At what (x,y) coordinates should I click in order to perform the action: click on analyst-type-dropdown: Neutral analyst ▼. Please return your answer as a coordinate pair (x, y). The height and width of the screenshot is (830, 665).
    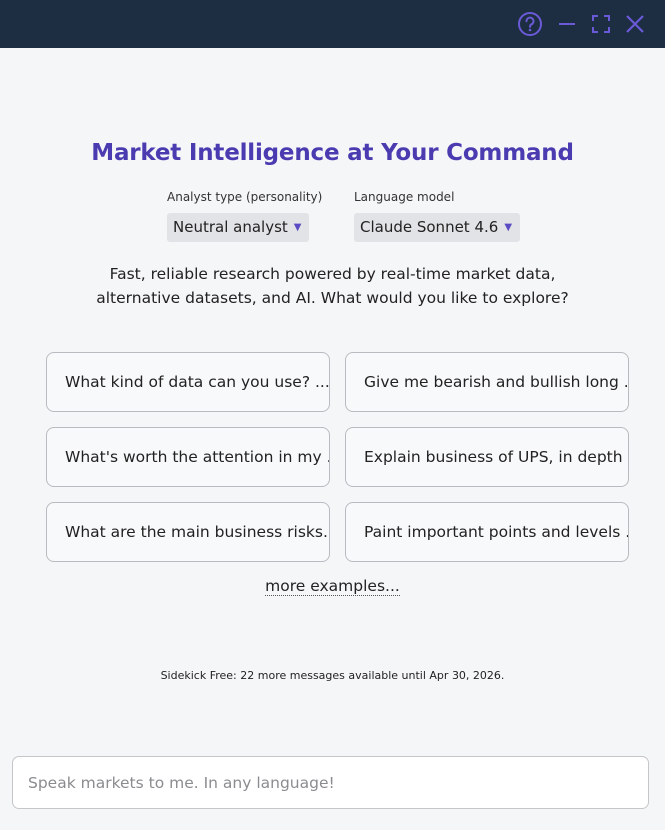
    Looking at the image, I should click on (238, 227).